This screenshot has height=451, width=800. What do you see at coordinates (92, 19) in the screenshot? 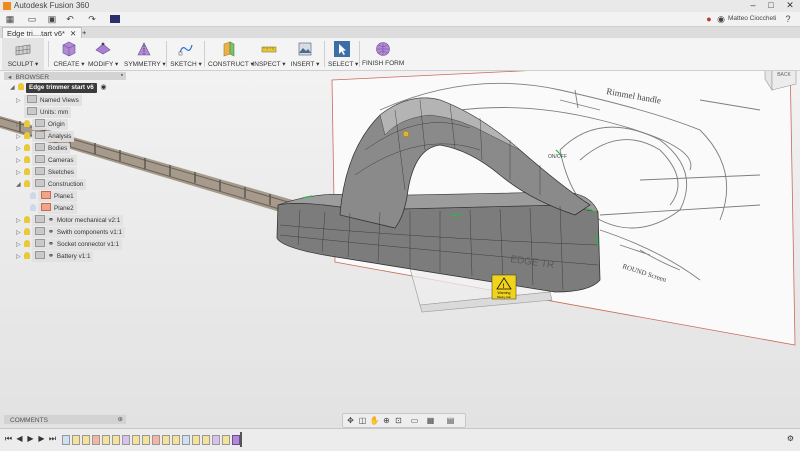
I see `redo-icon: ↷` at bounding box center [92, 19].